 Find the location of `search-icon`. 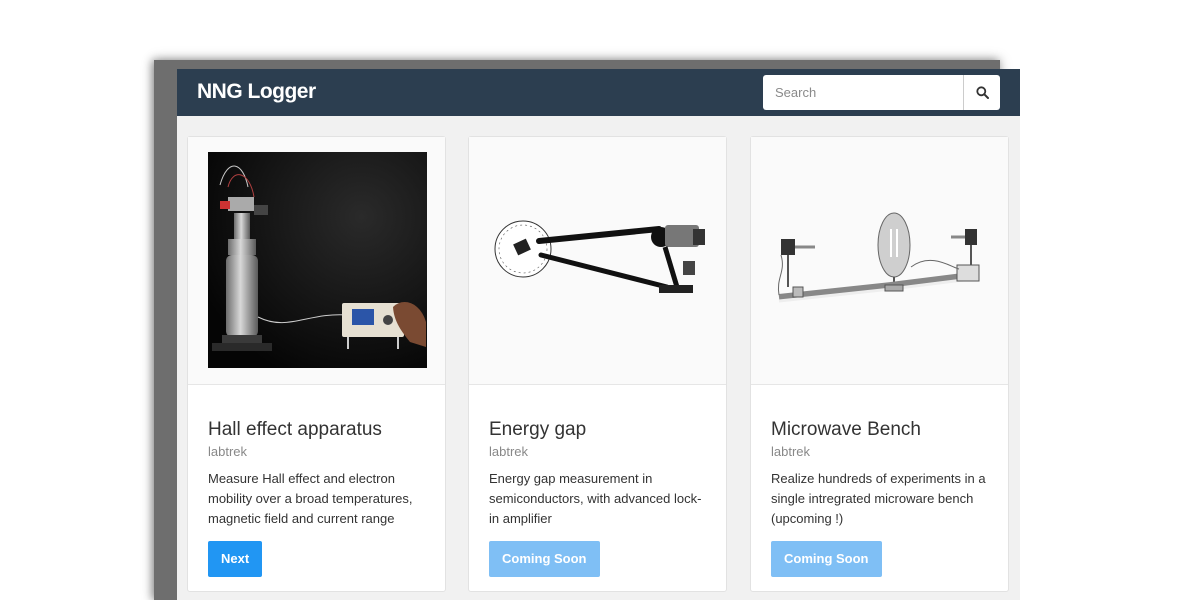

search-icon is located at coordinates (982, 92).